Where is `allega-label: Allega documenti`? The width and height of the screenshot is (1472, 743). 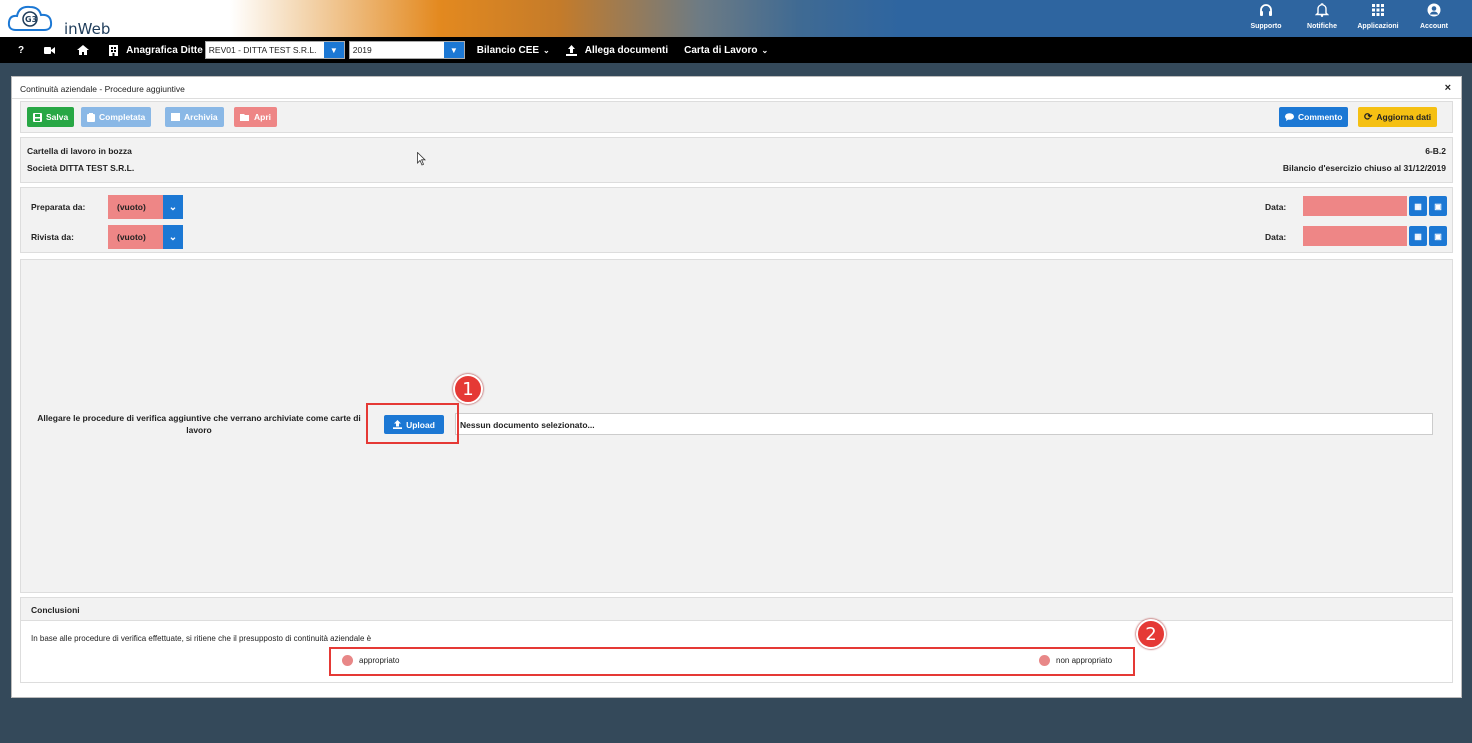 allega-label: Allega documenti is located at coordinates (626, 50).